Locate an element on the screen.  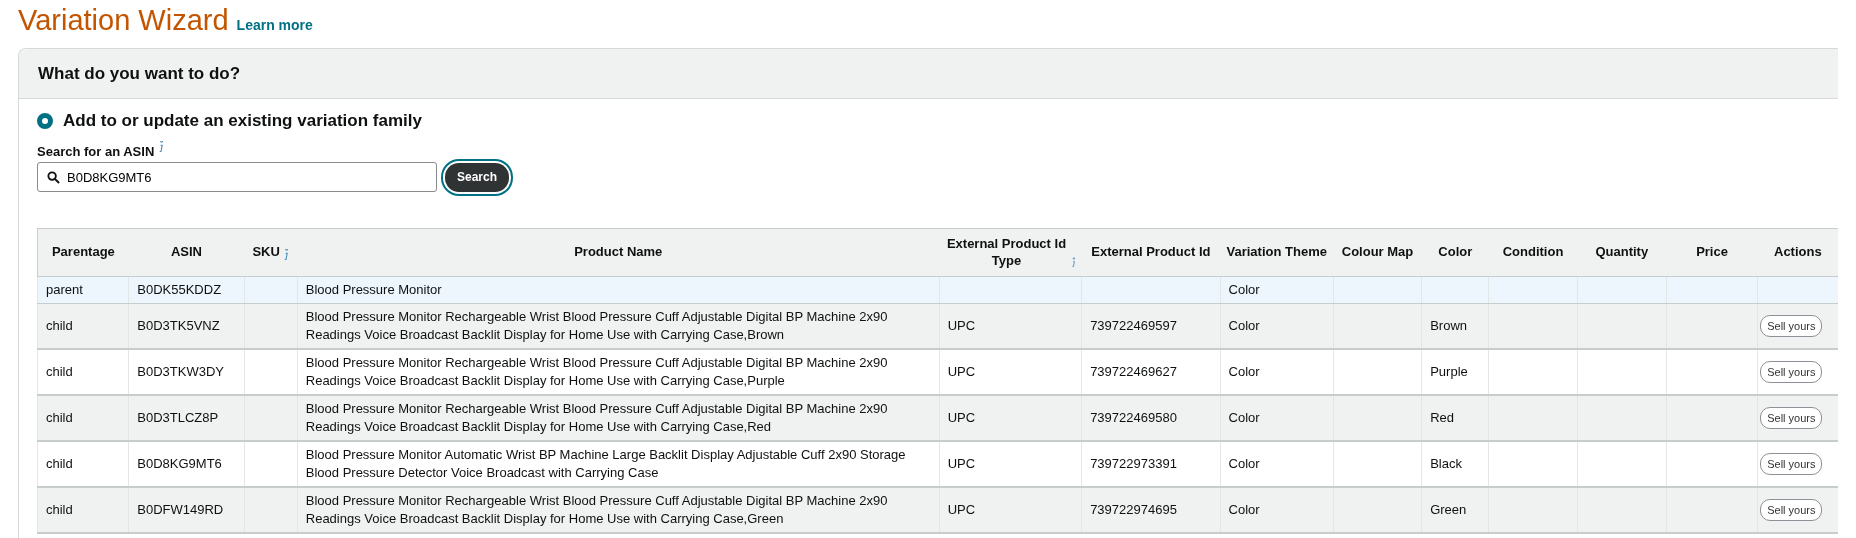
table-cell: Blood Pressure Monitor Automatic Wrist BP Machine Large Backlit Display Adjustable Cuff 2x90 Storage Blood Pressure Detector Voice Broadcast with Carrying Case is located at coordinates (605, 463).